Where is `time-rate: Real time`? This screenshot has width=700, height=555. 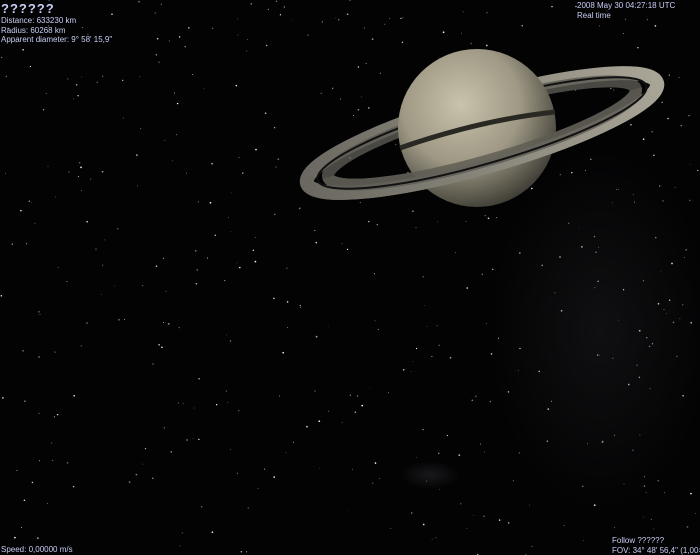 time-rate: Real time is located at coordinates (594, 15).